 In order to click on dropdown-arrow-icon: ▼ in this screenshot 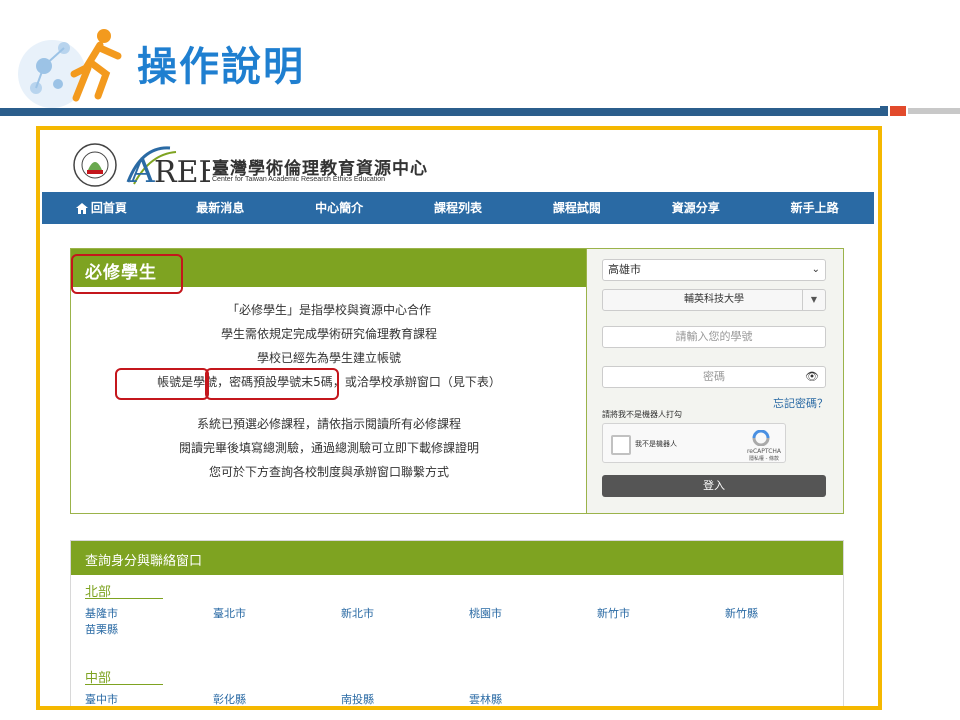, I will do `click(813, 300)`.